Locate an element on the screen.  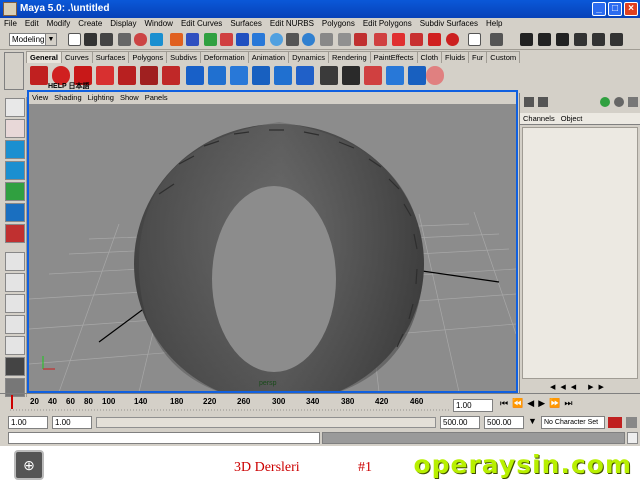
menu-edit-nurbs: Edit NURBS is located at coordinates (292, 23).